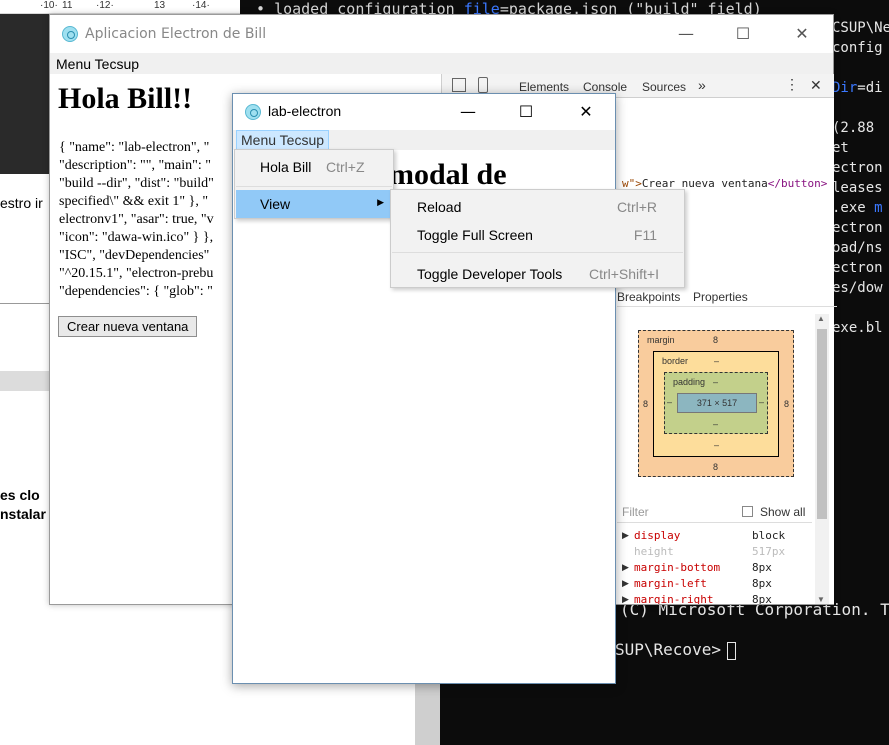 This screenshot has height=745, width=889. What do you see at coordinates (670, 402) in the screenshot?
I see `padding-left-value: –` at bounding box center [670, 402].